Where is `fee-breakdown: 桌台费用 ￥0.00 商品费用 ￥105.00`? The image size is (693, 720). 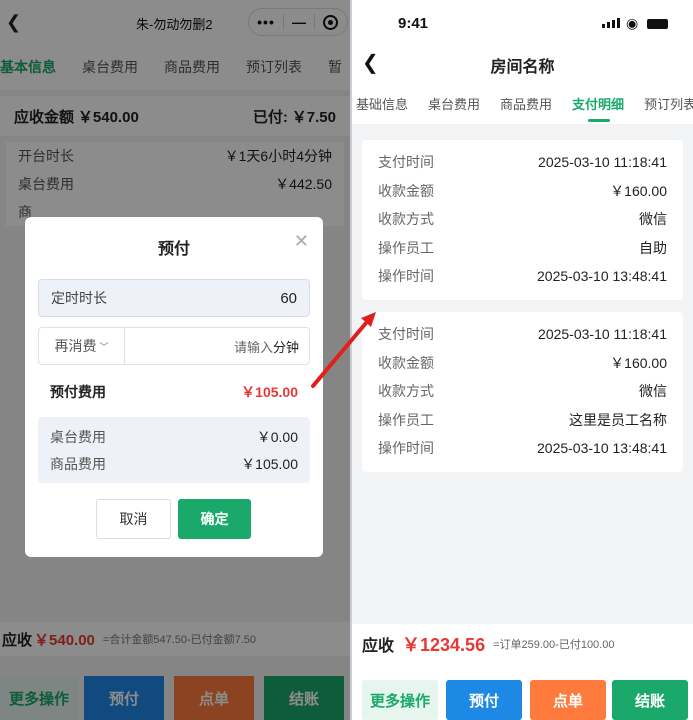
fee-breakdown: 桌台费用 ￥0.00 商品费用 ￥105.00 is located at coordinates (174, 450).